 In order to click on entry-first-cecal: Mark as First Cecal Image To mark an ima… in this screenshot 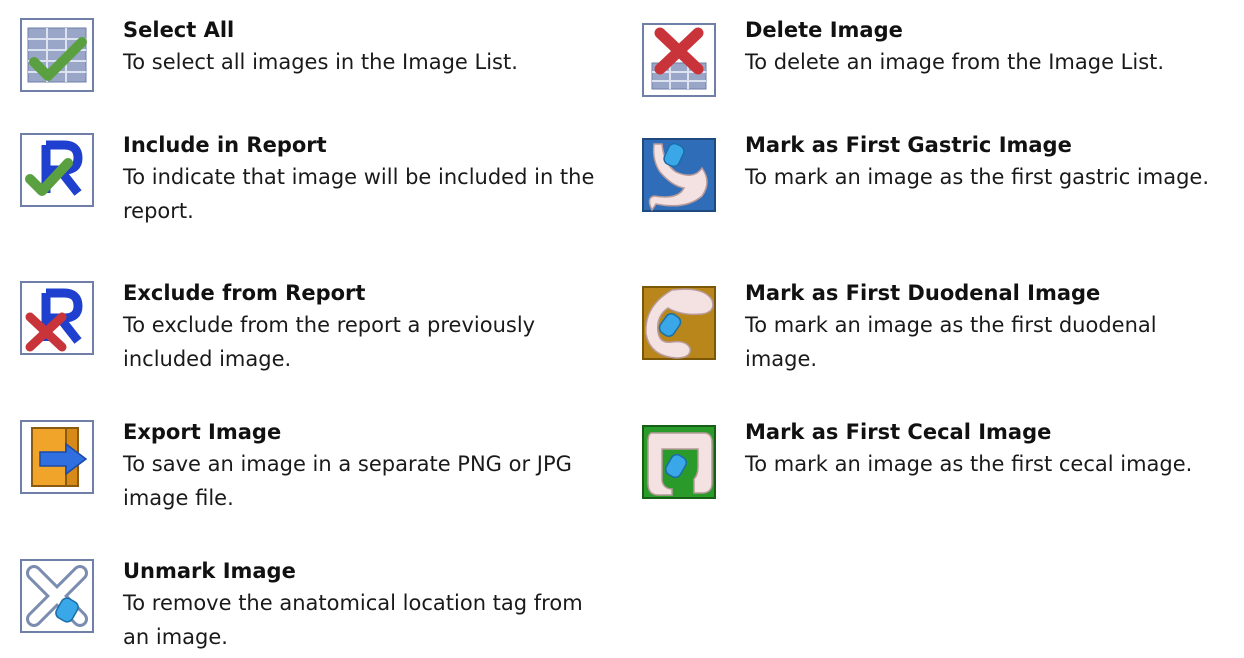, I will do `click(933, 458)`.